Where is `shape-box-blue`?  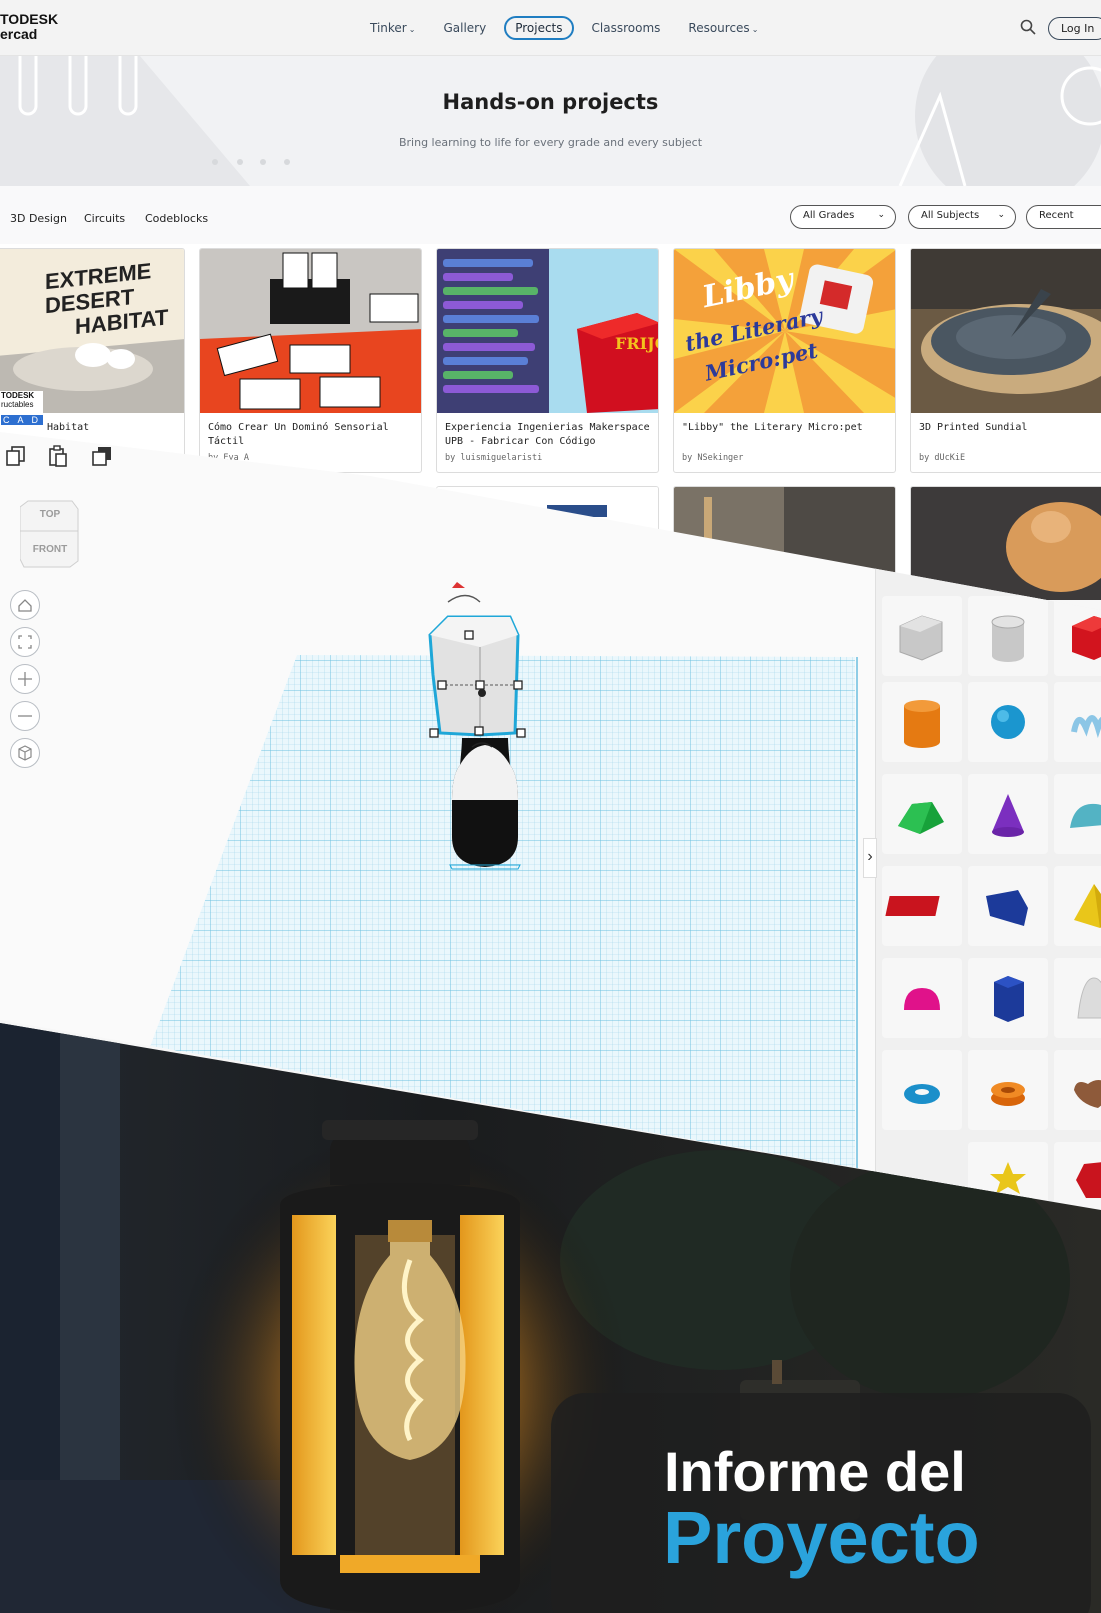 shape-box-blue is located at coordinates (1008, 906).